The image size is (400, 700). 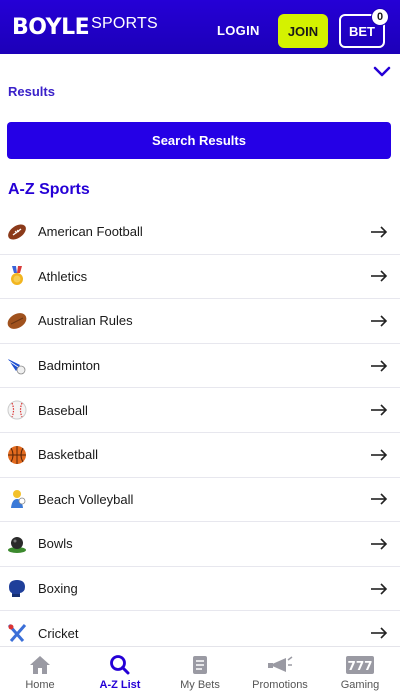 I want to click on nav-my-bets: My Bets, so click(x=200, y=673).